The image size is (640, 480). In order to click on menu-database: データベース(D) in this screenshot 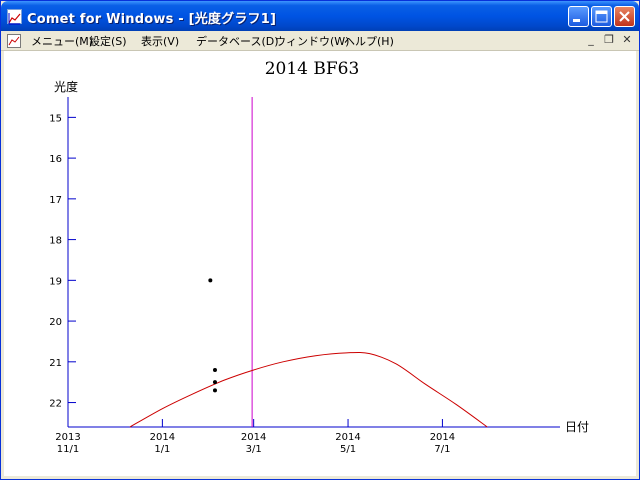, I will do `click(237, 41)`.